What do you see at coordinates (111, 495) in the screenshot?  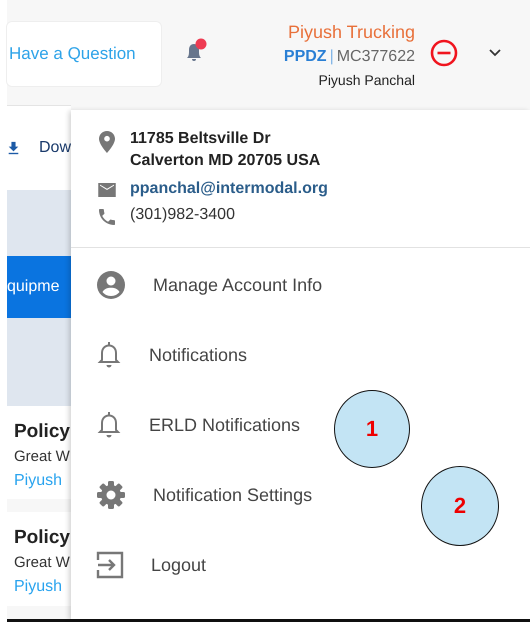 I see `gear-icon` at bounding box center [111, 495].